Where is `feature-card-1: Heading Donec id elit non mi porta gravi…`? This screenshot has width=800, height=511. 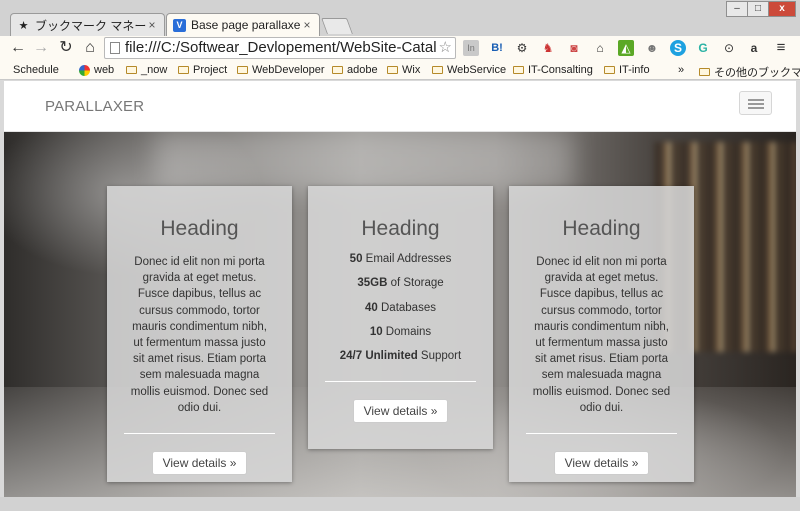 feature-card-1: Heading Donec id elit non mi porta gravi… is located at coordinates (199, 334).